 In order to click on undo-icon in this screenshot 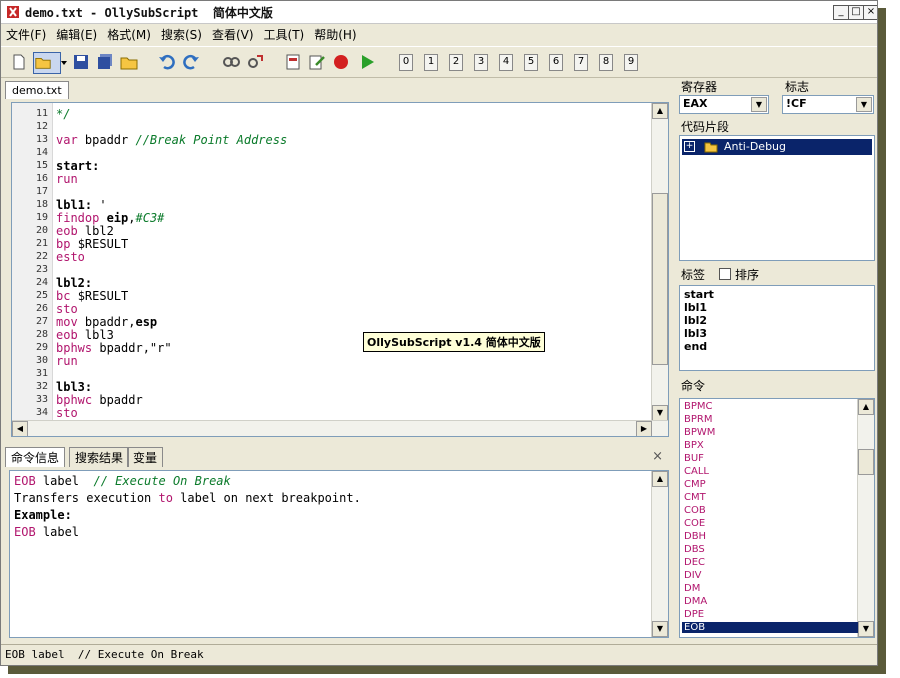, I will do `click(167, 62)`.